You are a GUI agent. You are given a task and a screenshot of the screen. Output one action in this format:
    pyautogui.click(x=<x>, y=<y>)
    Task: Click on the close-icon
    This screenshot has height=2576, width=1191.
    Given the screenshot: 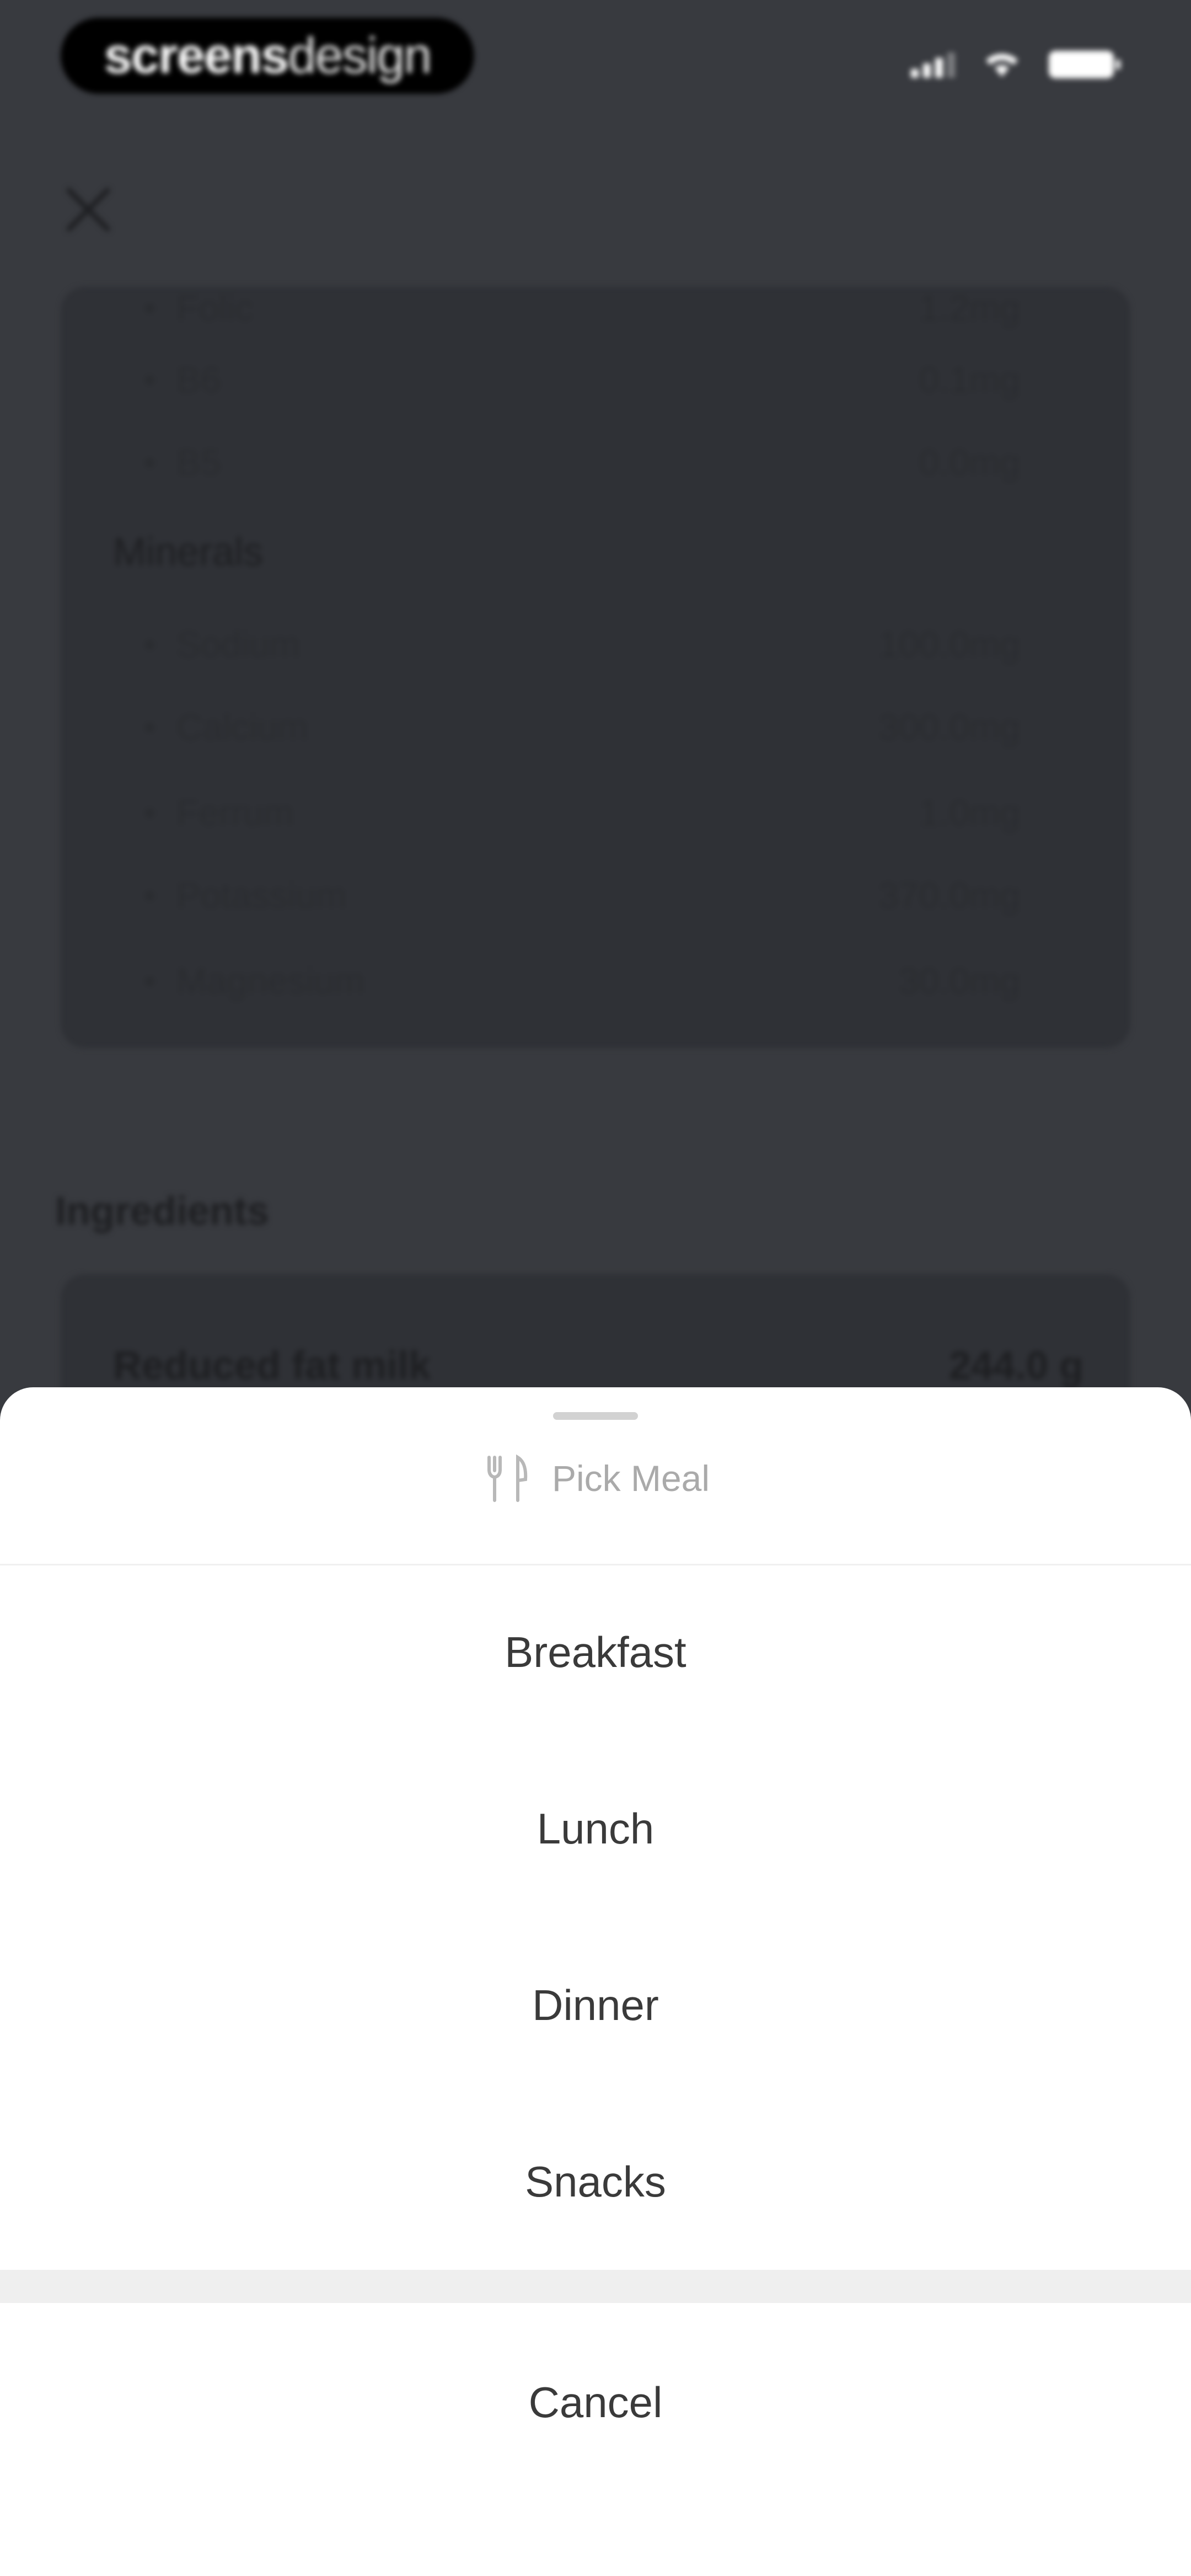 What is the action you would take?
    pyautogui.click(x=88, y=209)
    